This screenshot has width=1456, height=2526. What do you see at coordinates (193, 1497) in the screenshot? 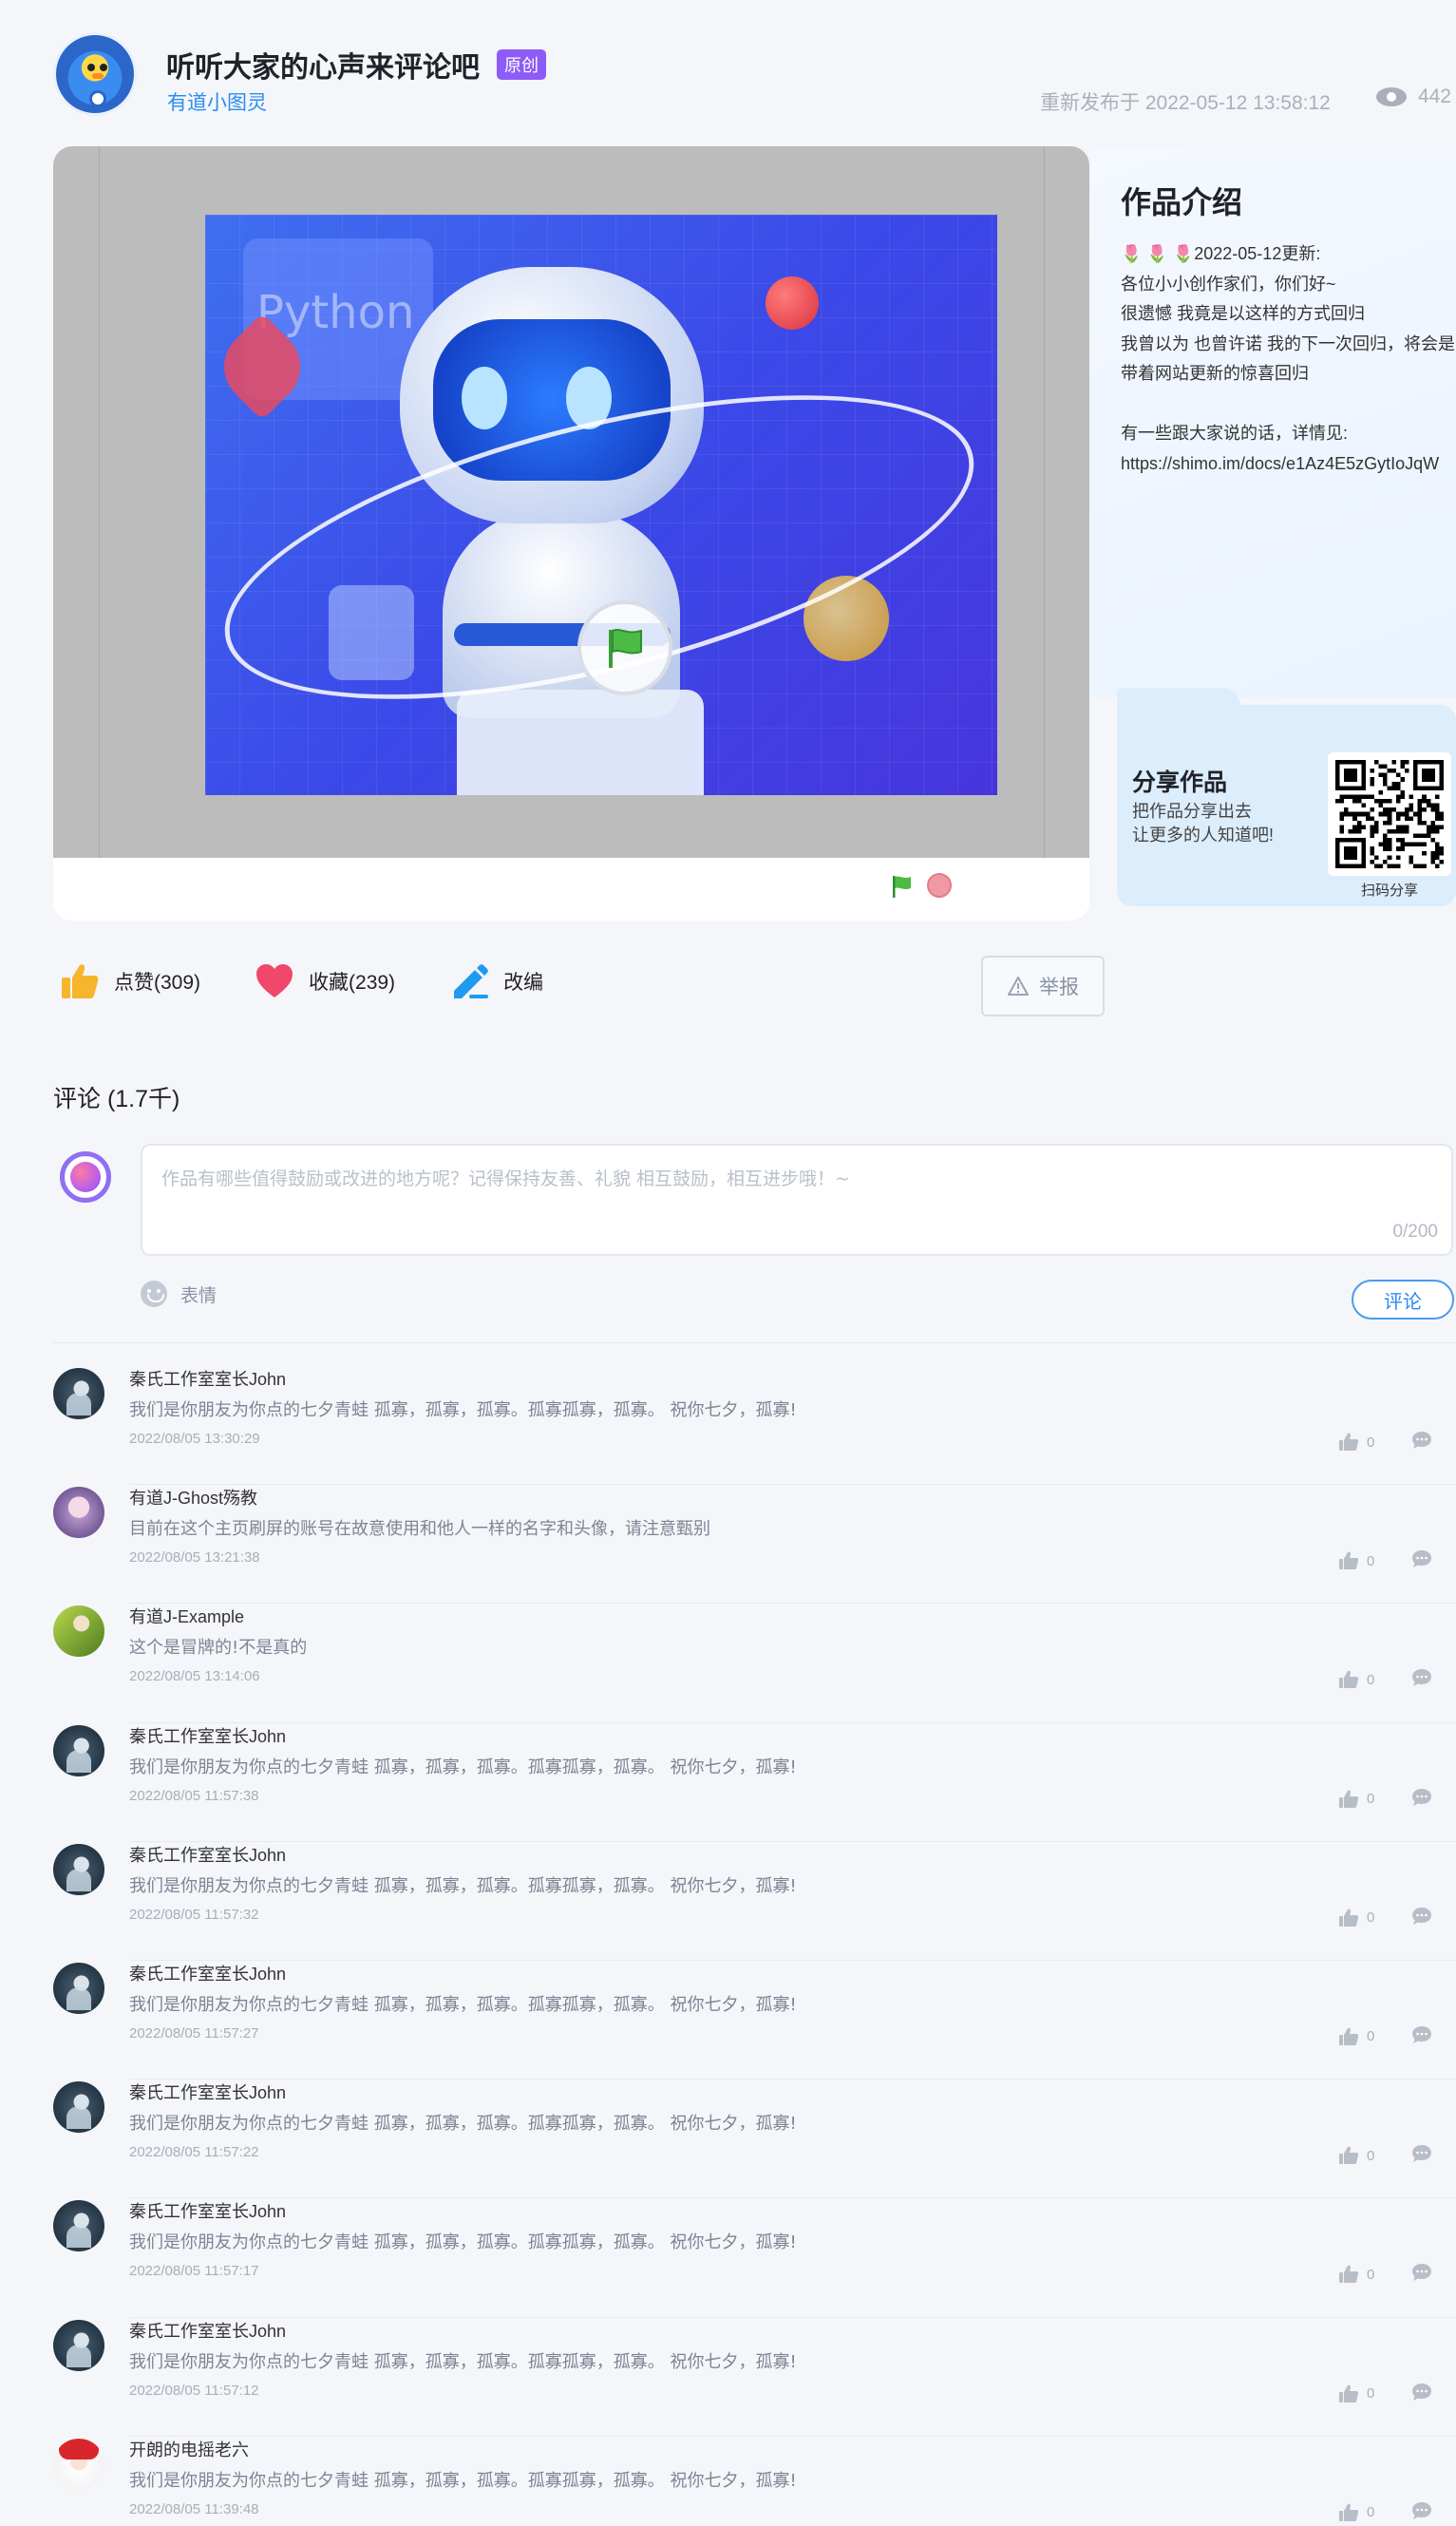
I see `commenter-name: 有道J-Ghost殇教` at bounding box center [193, 1497].